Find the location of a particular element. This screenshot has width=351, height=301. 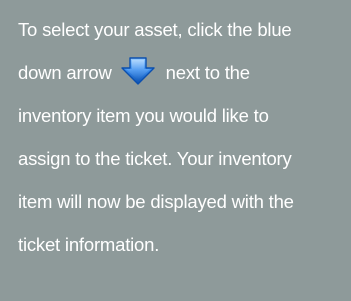

instruction-line-2-end: next to the is located at coordinates (207, 72).